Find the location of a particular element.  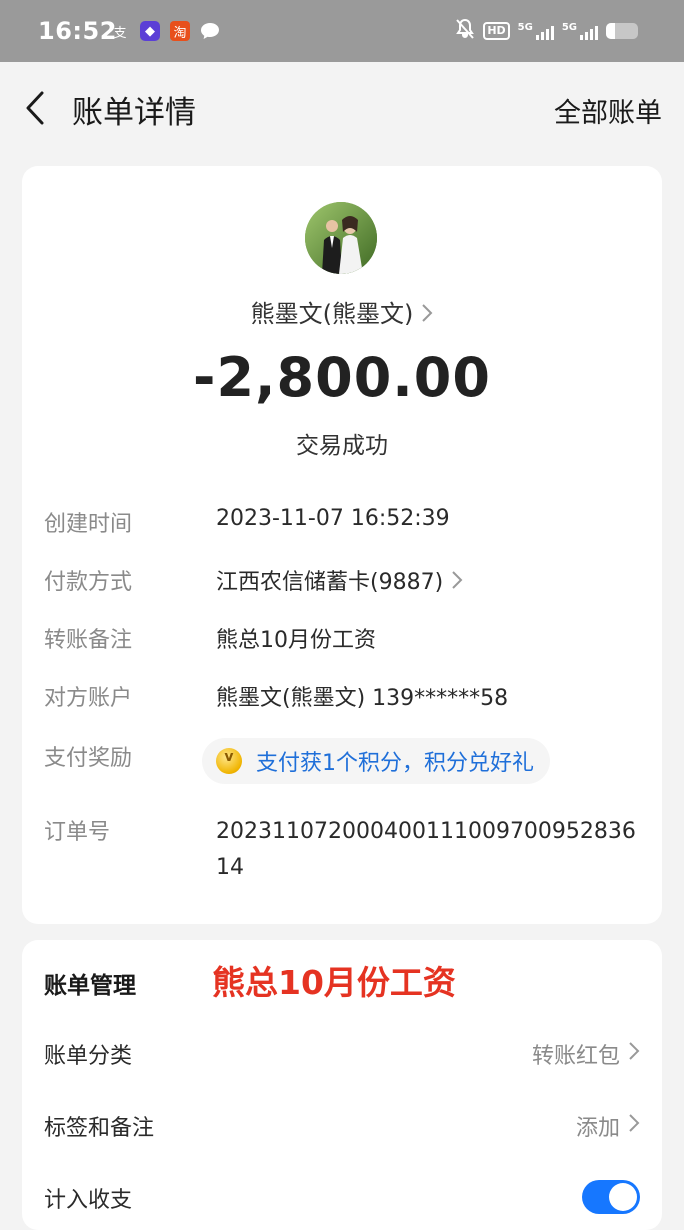

transfer-note-value: 熊总10月份工资 is located at coordinates (296, 640).